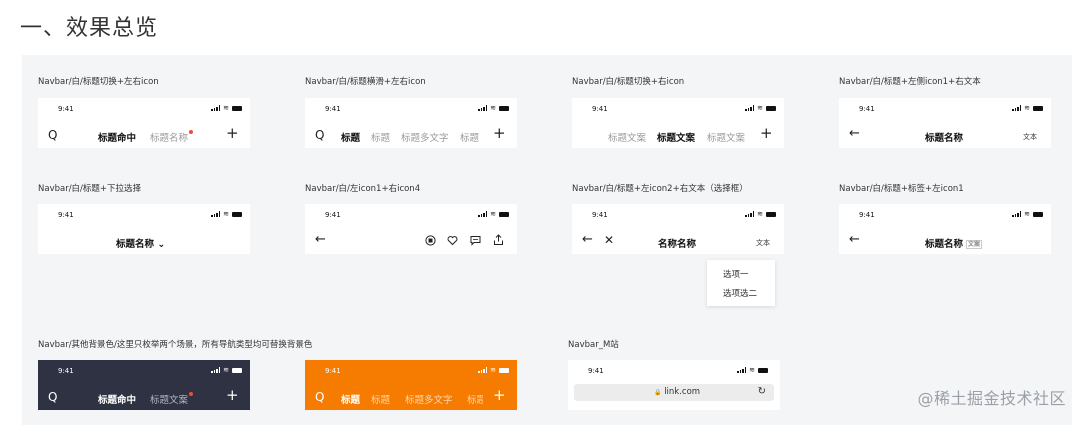 The width and height of the screenshot is (1080, 425). Describe the element at coordinates (144, 188) in the screenshot. I see `component-card: Navbar/白/标题+下拉选择` at that location.